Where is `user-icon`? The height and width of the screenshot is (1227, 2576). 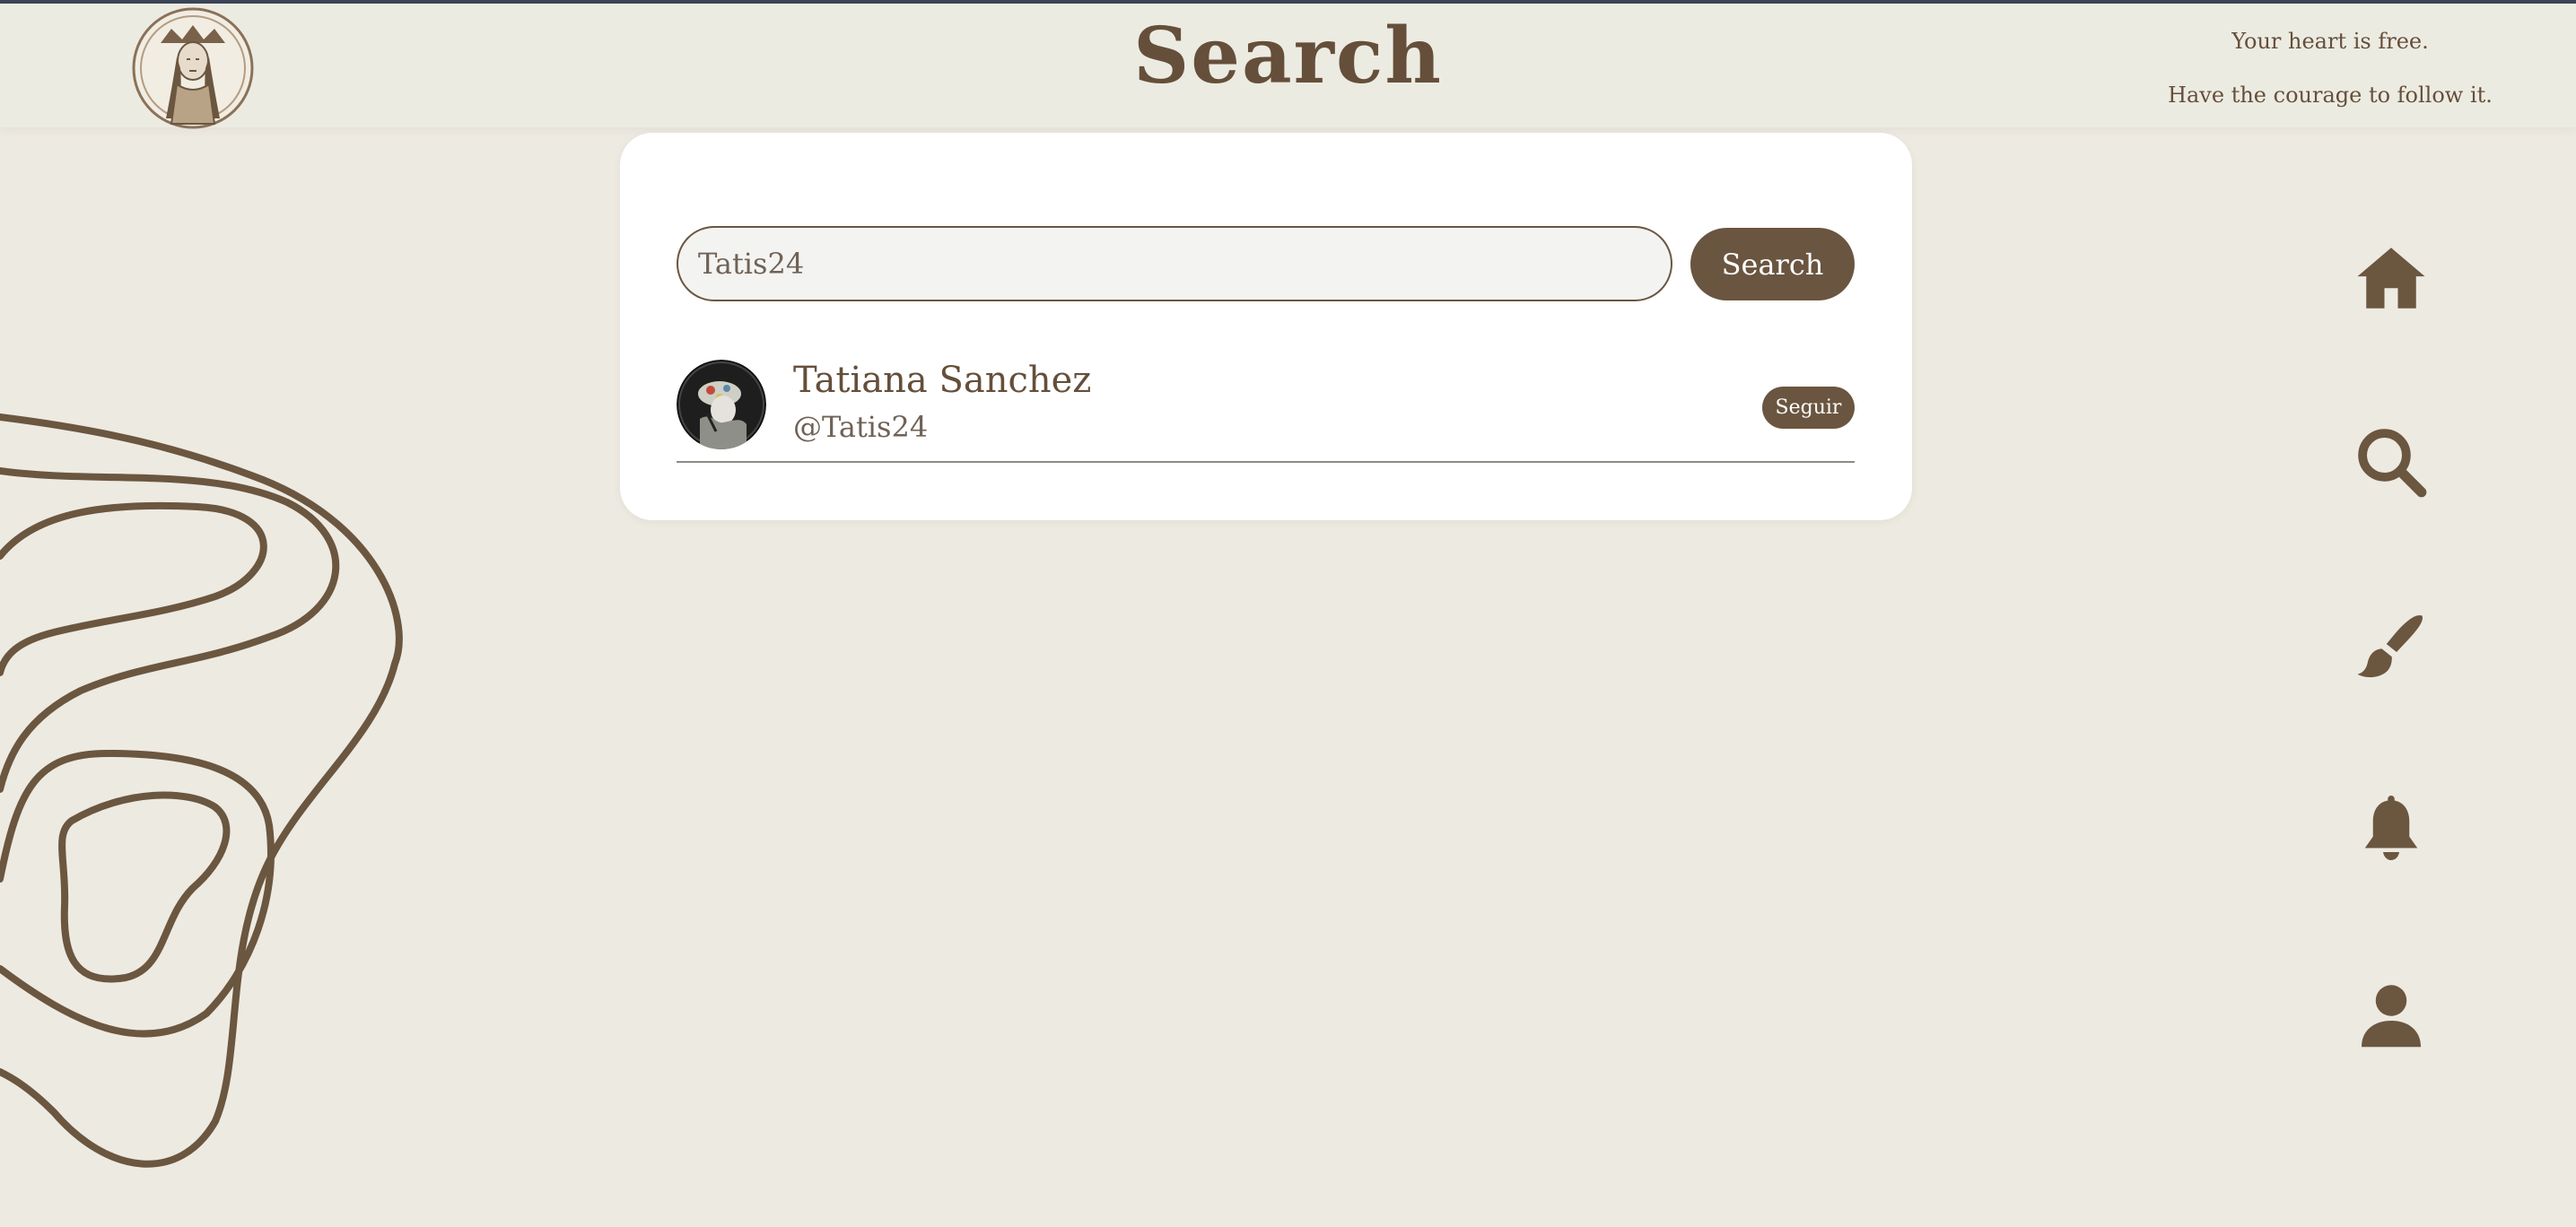
user-icon is located at coordinates (2391, 1015).